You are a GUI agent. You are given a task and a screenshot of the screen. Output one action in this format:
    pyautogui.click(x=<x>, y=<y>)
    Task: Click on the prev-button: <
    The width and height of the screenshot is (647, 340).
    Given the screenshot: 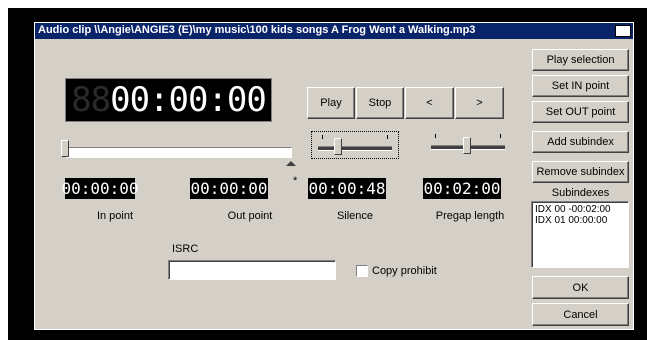 What is the action you would take?
    pyautogui.click(x=429, y=103)
    